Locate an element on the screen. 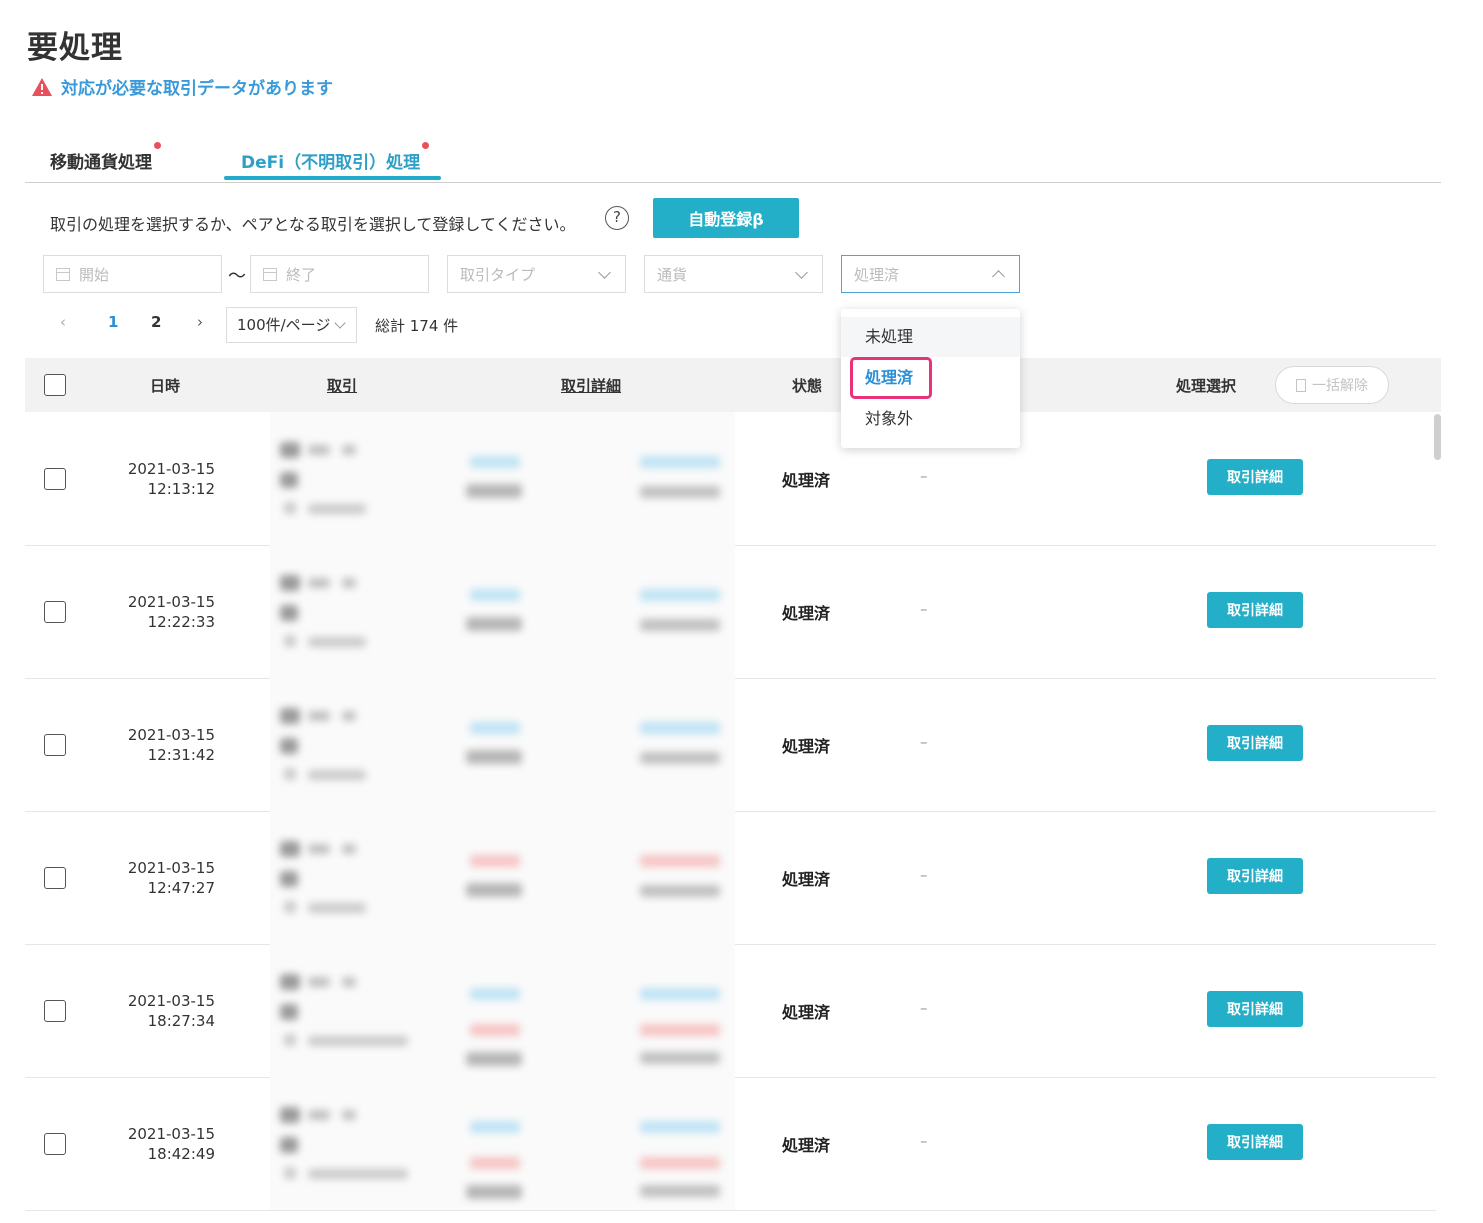 The width and height of the screenshot is (1483, 1223). table-row: 2021-03-15 12:22:33 処理済 – 取引詳細 is located at coordinates (730, 612).